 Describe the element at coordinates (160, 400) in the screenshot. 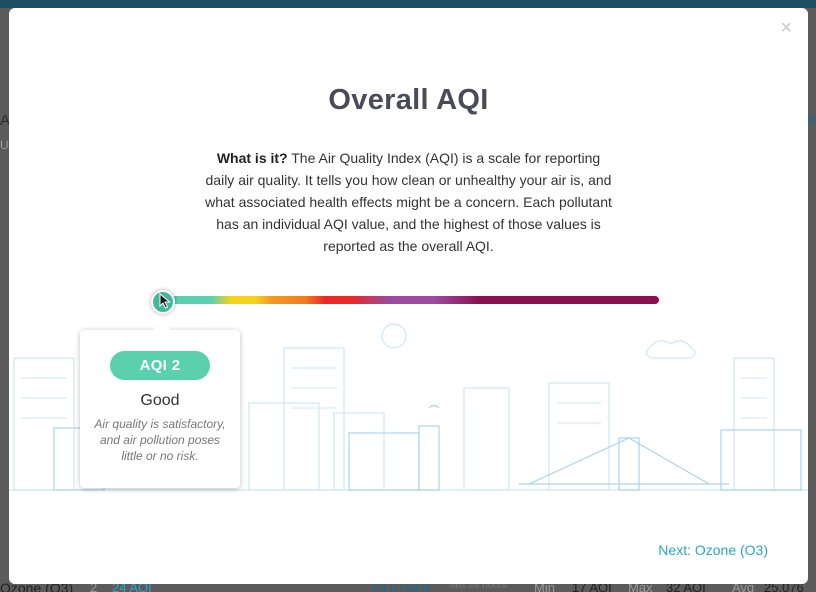

I see `aqi-level-label: Good` at that location.